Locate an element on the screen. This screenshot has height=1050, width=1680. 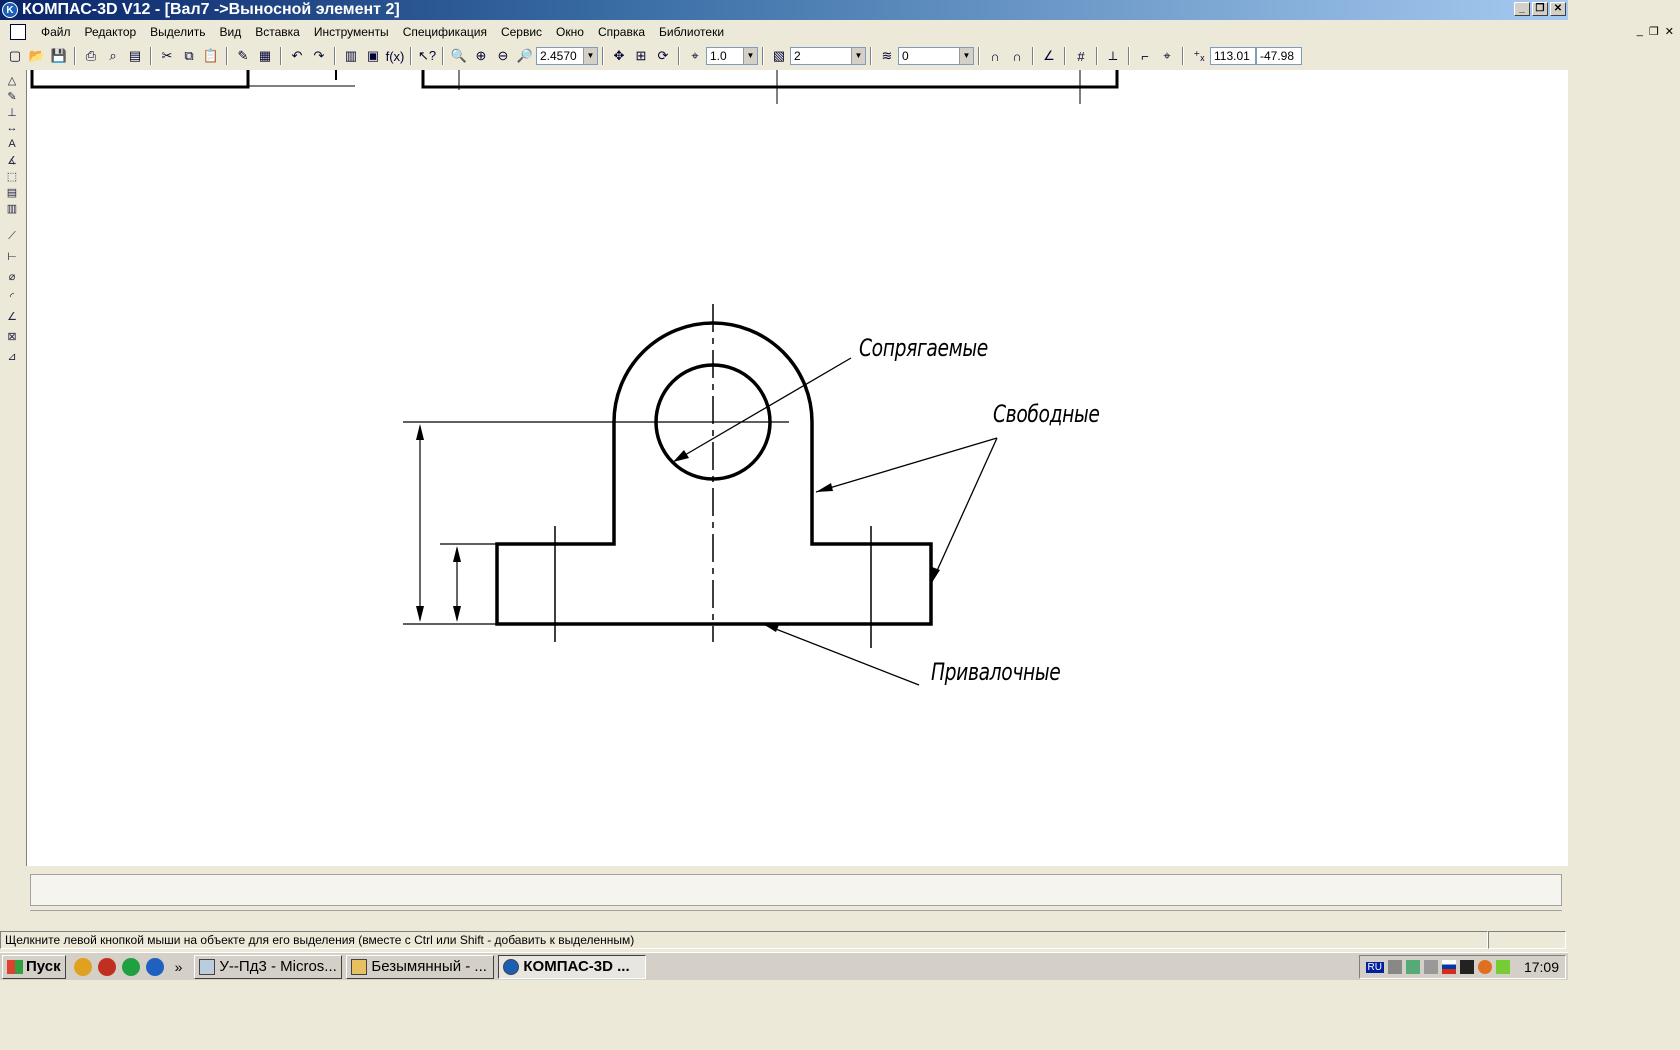
round-icon: ⌐ is located at coordinates (1145, 56).